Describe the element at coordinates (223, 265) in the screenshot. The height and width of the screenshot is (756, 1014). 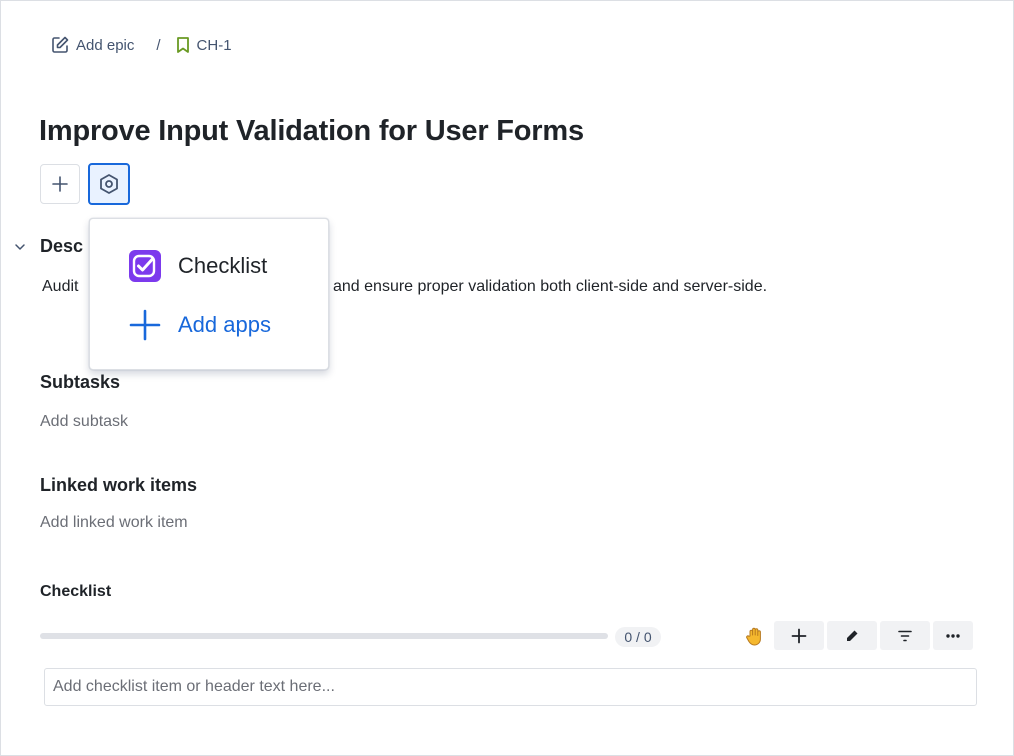
I see `menu-item-checklist-label: Checklist` at that location.